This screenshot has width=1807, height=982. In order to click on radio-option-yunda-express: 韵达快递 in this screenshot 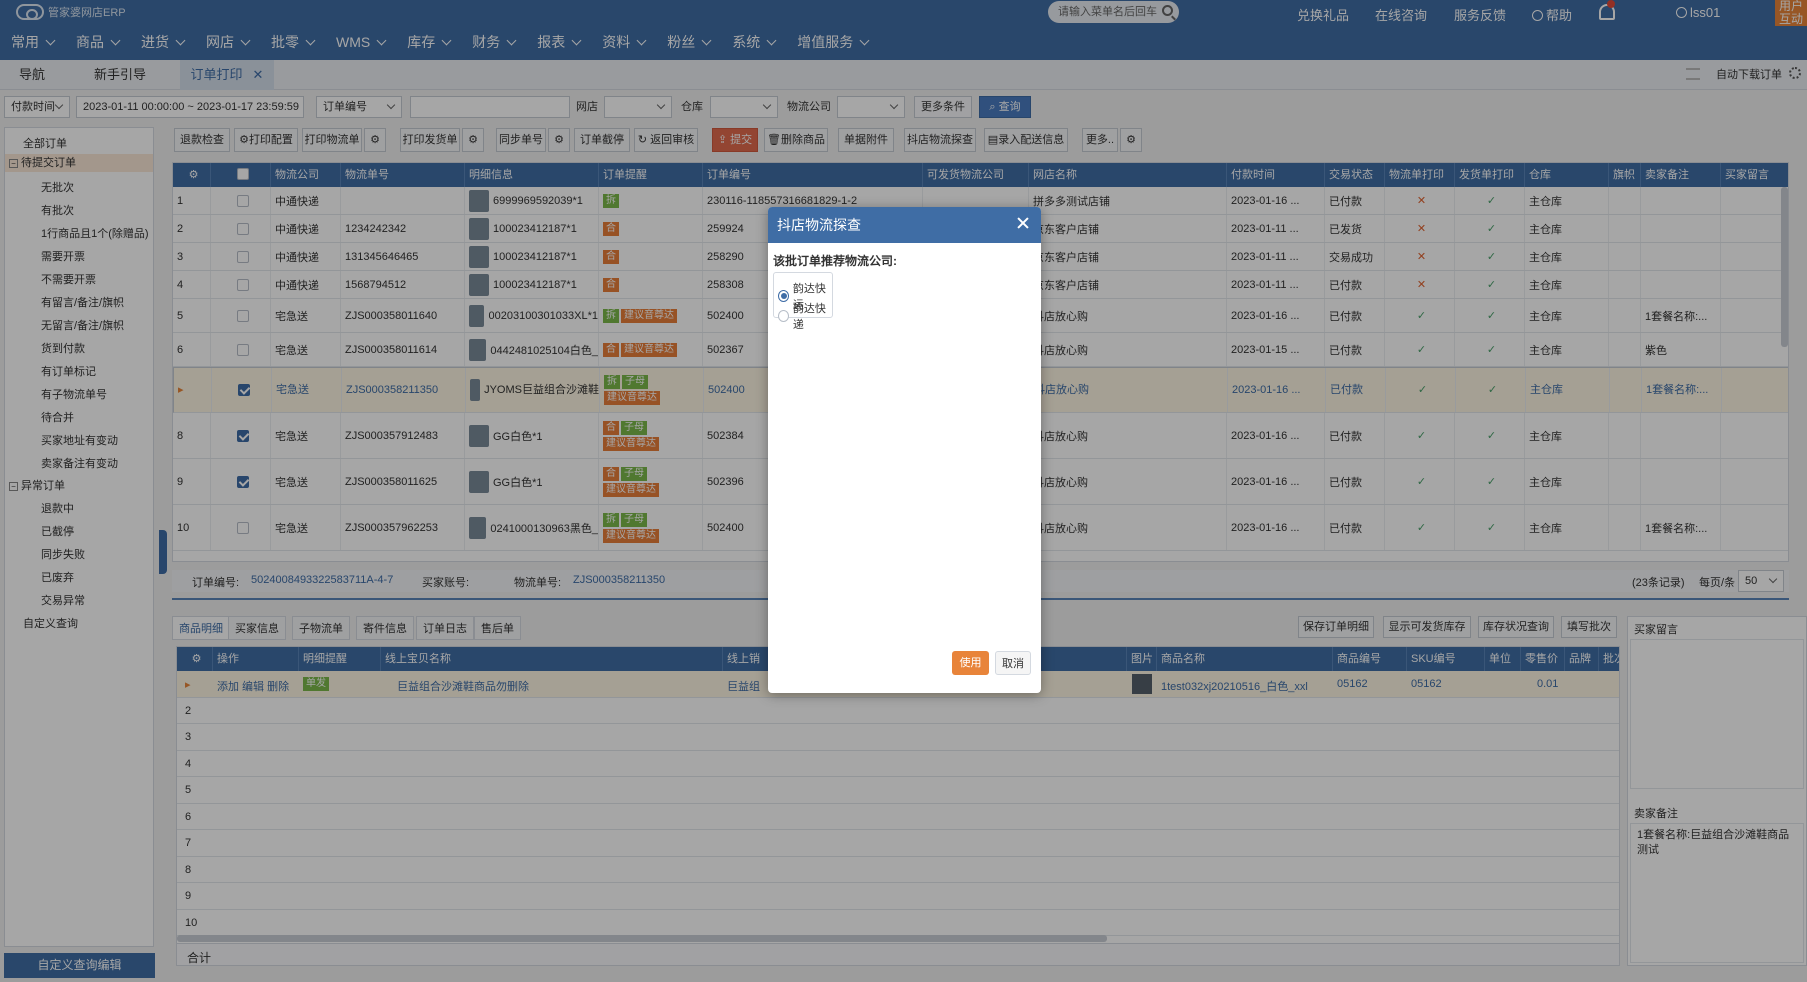, I will do `click(805, 316)`.